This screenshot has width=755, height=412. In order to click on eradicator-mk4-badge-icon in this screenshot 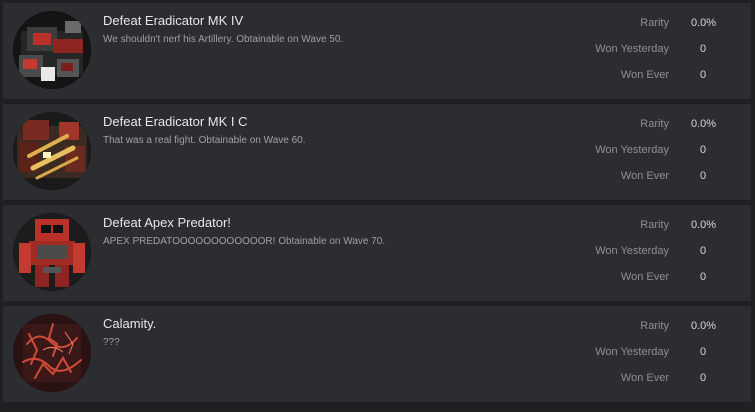, I will do `click(52, 50)`.